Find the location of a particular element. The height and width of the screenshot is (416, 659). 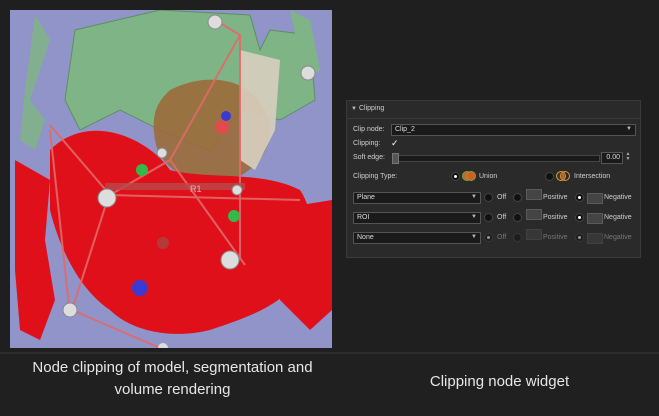

clip-node-label: Clip node: is located at coordinates (369, 129).